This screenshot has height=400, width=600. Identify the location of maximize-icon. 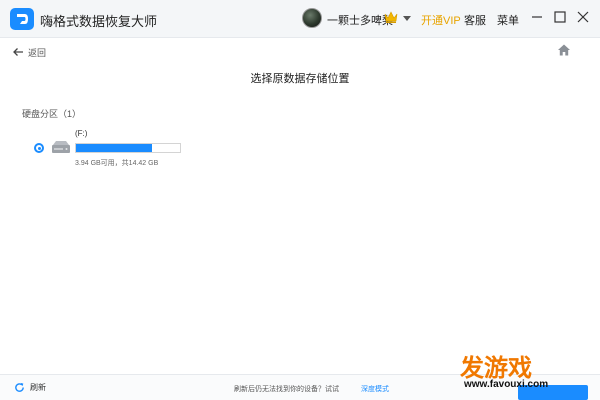
(560, 17).